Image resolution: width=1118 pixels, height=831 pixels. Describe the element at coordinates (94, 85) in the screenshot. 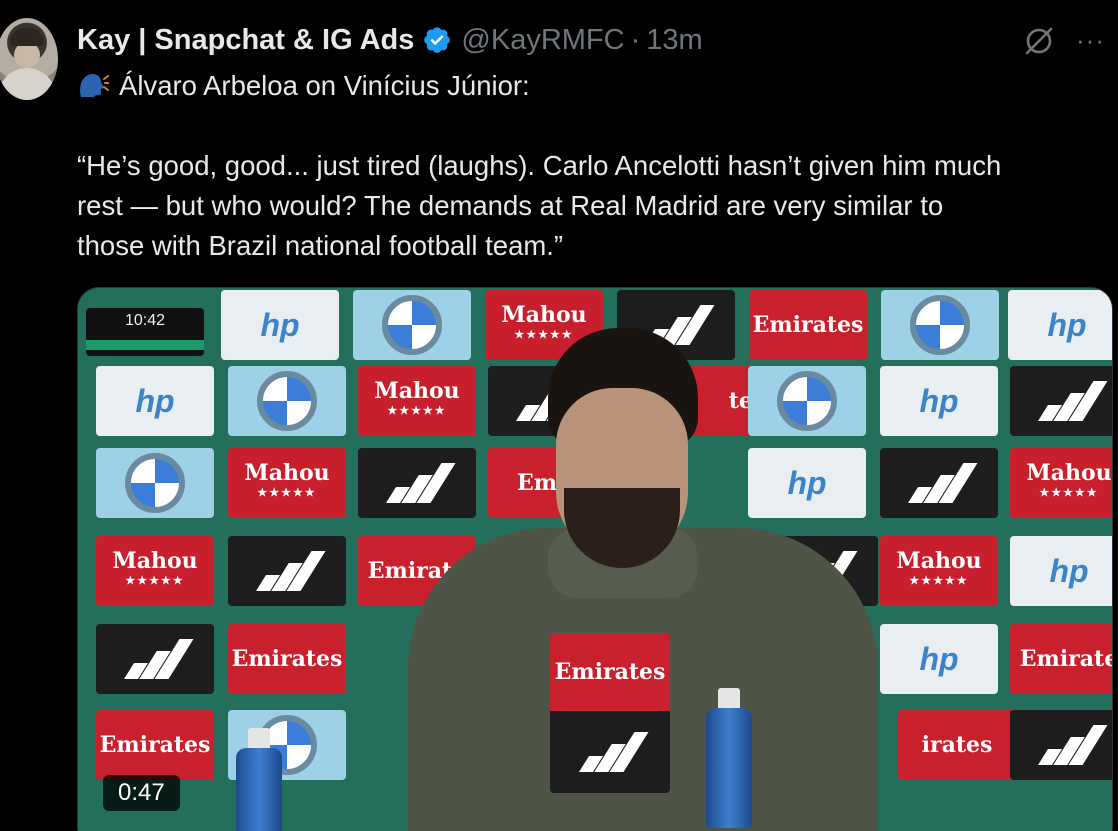

I see `speaking-head-icon` at that location.